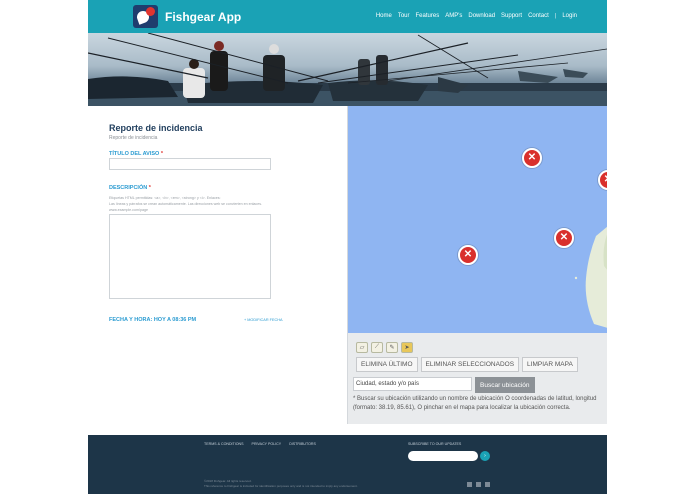 The width and height of the screenshot is (695, 494). Describe the element at coordinates (481, 16) in the screenshot. I see `nav-download: Download` at that location.